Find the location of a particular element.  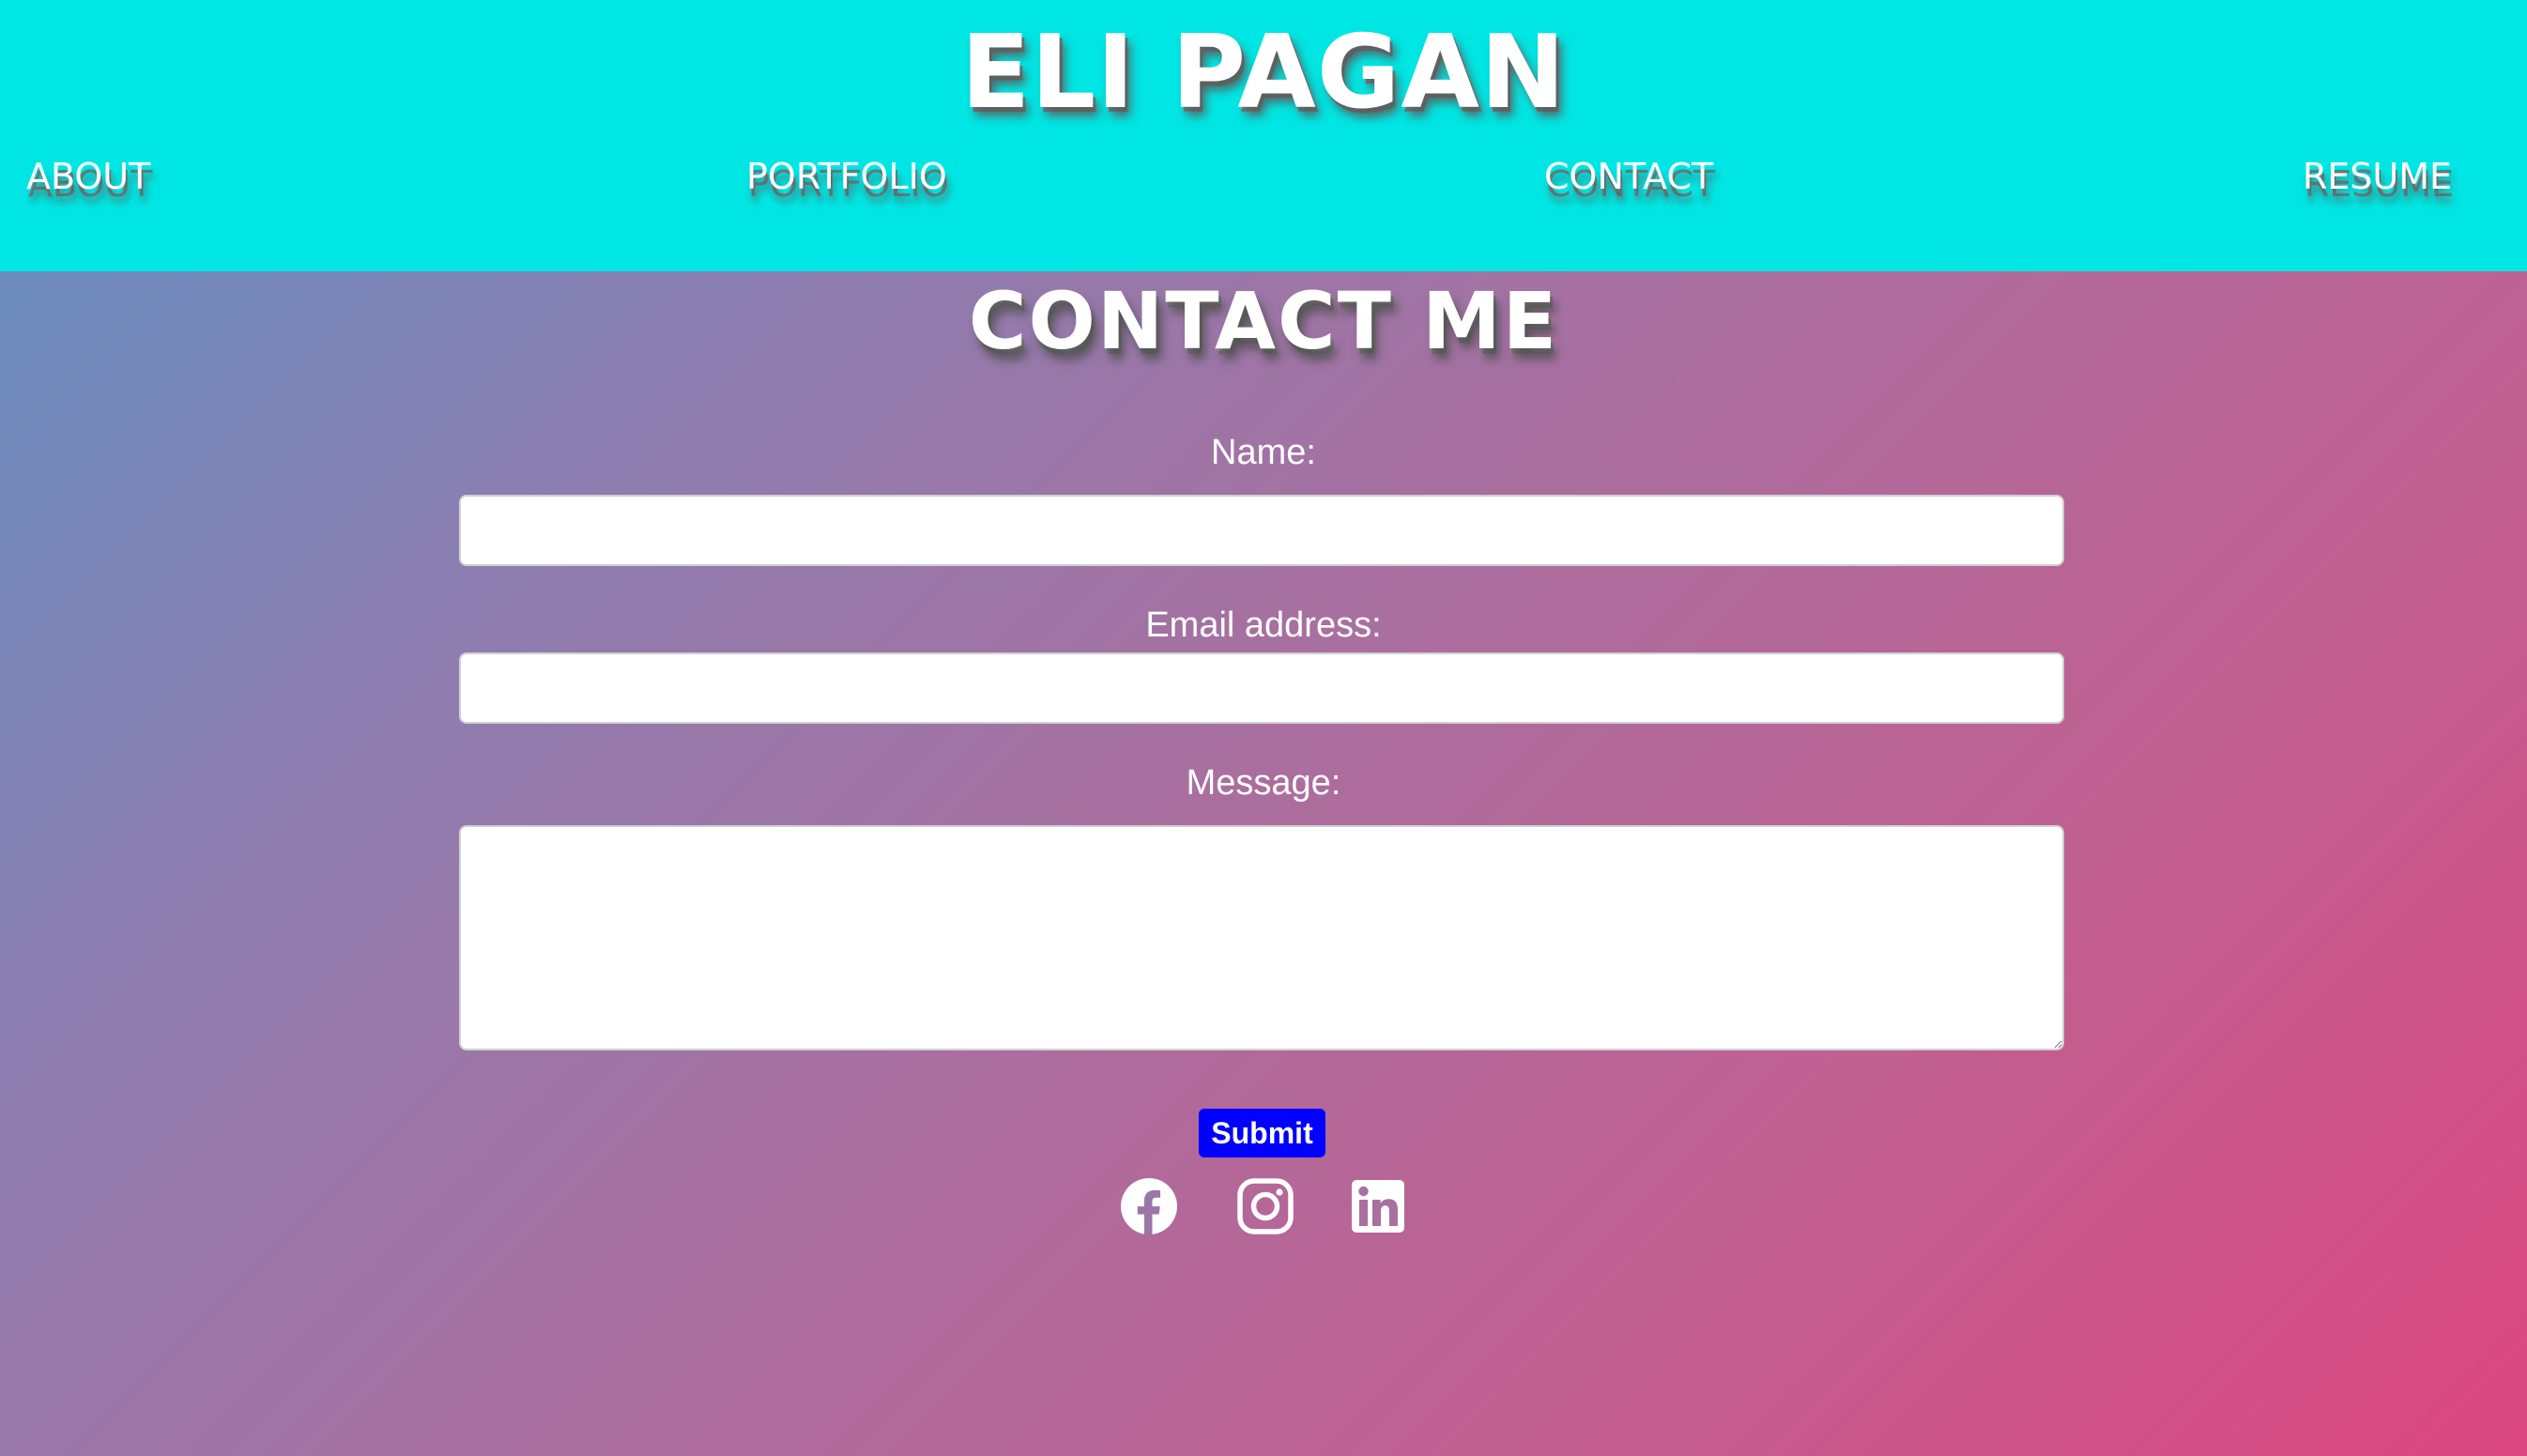

linkedin-icon-graphic is located at coordinates (1378, 1206).